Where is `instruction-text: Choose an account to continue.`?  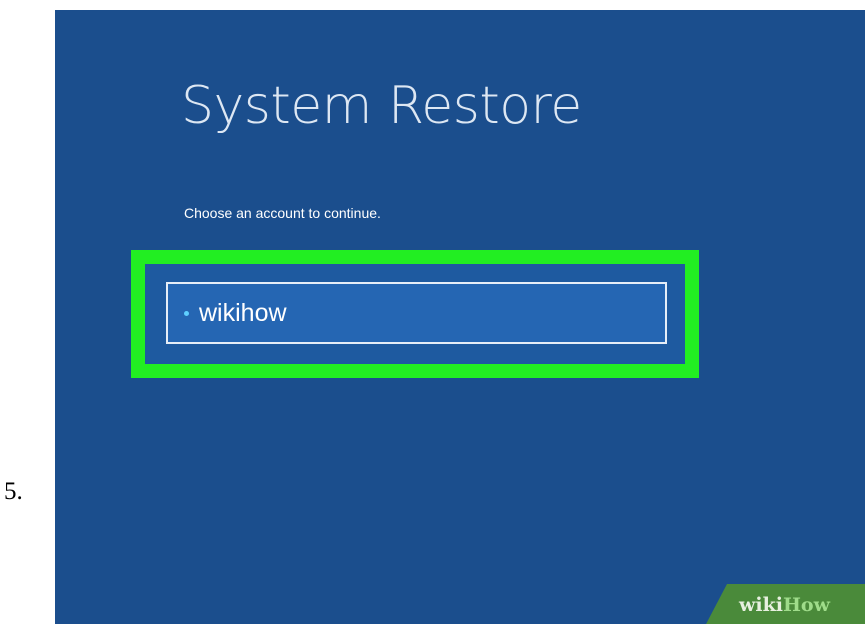
instruction-text: Choose an account to continue. is located at coordinates (282, 213).